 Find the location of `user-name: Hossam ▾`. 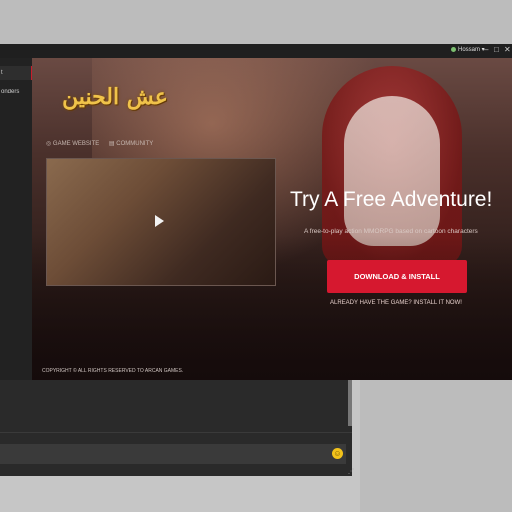

user-name: Hossam ▾ is located at coordinates (471, 50).